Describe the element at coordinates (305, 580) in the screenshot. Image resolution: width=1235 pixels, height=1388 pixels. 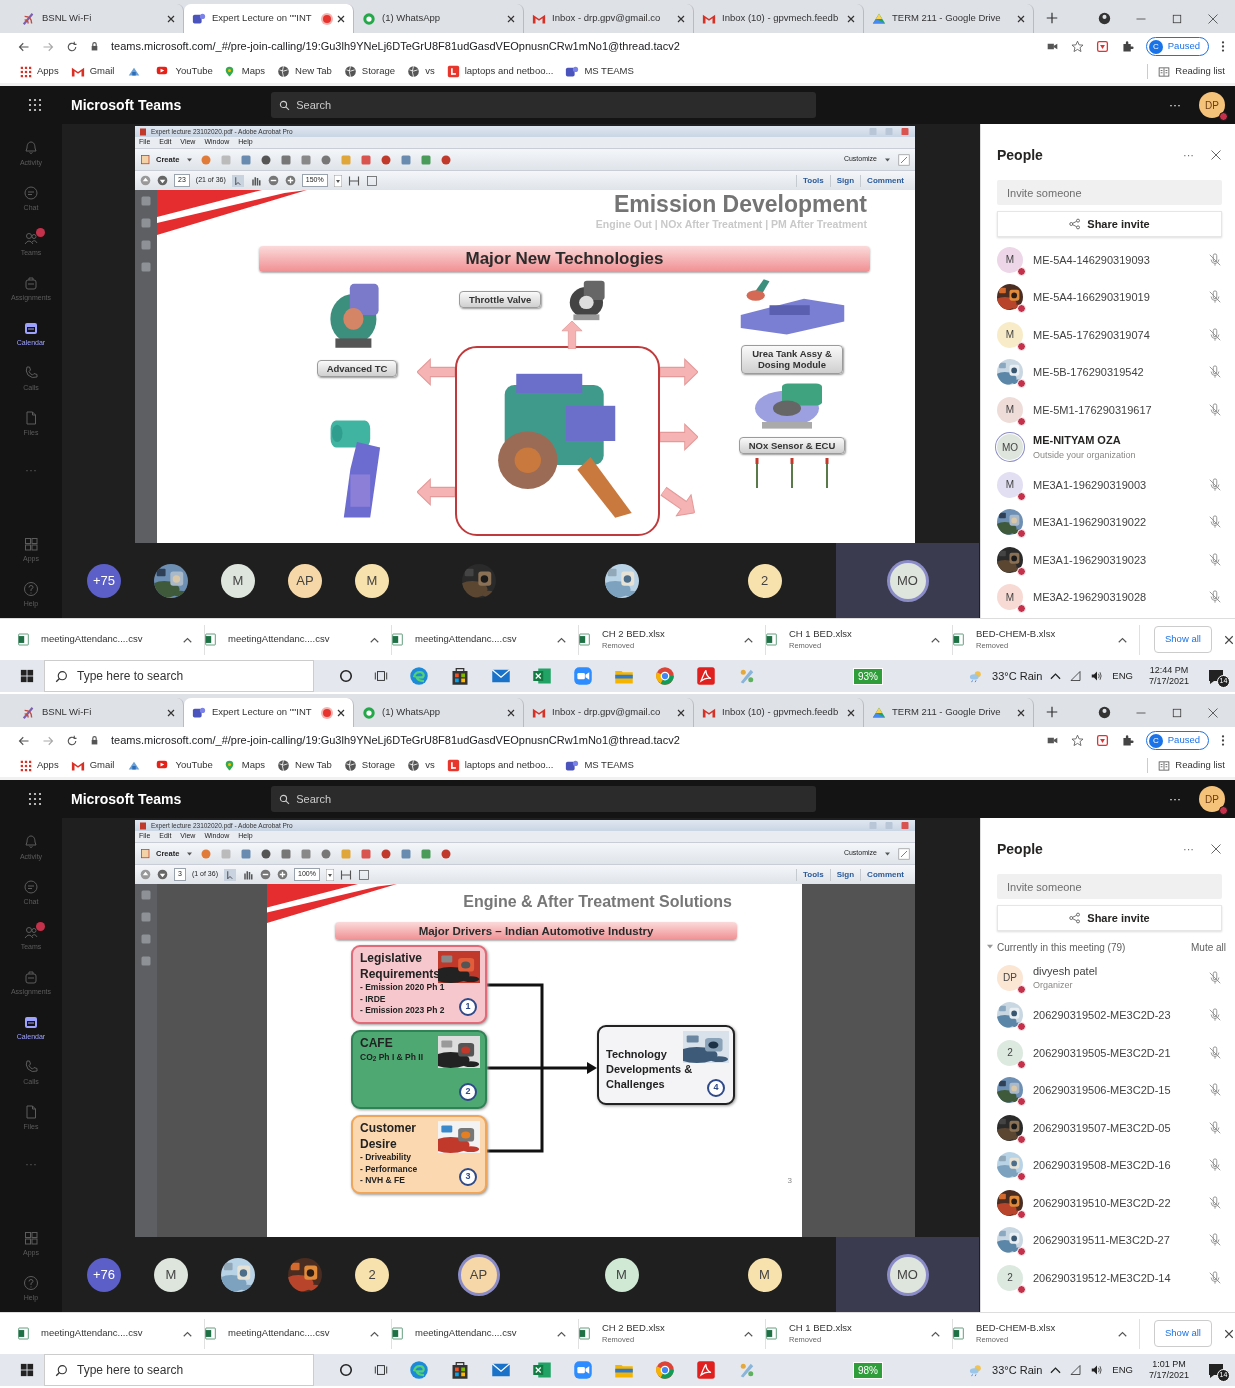
I see `avatar: AP` at that location.